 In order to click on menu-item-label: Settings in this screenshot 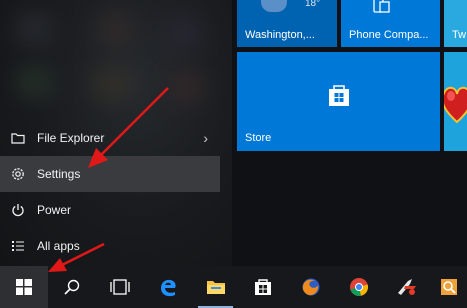, I will do `click(59, 174)`.